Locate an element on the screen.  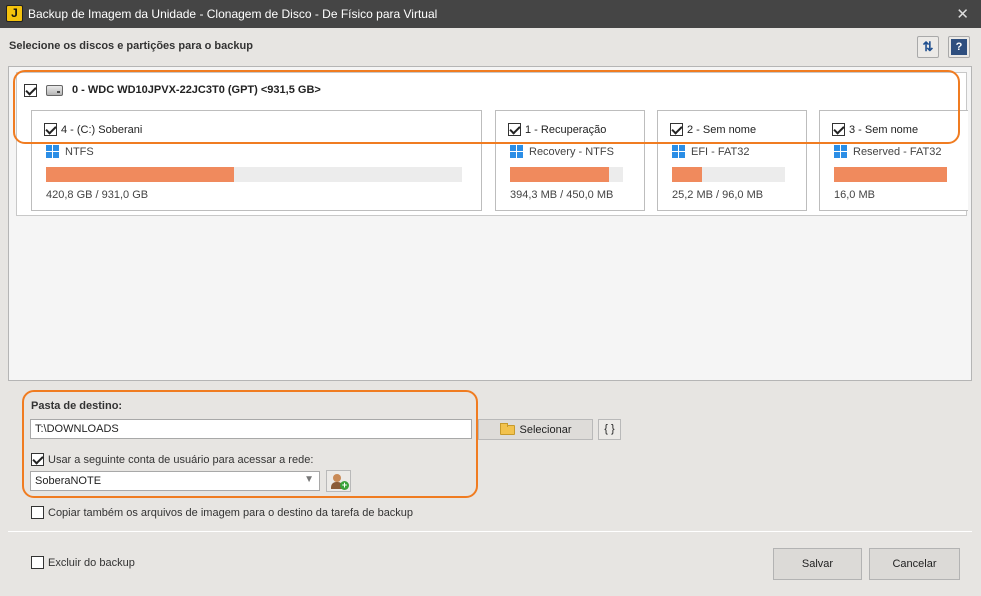
save-button: Salvar is located at coordinates (817, 564).